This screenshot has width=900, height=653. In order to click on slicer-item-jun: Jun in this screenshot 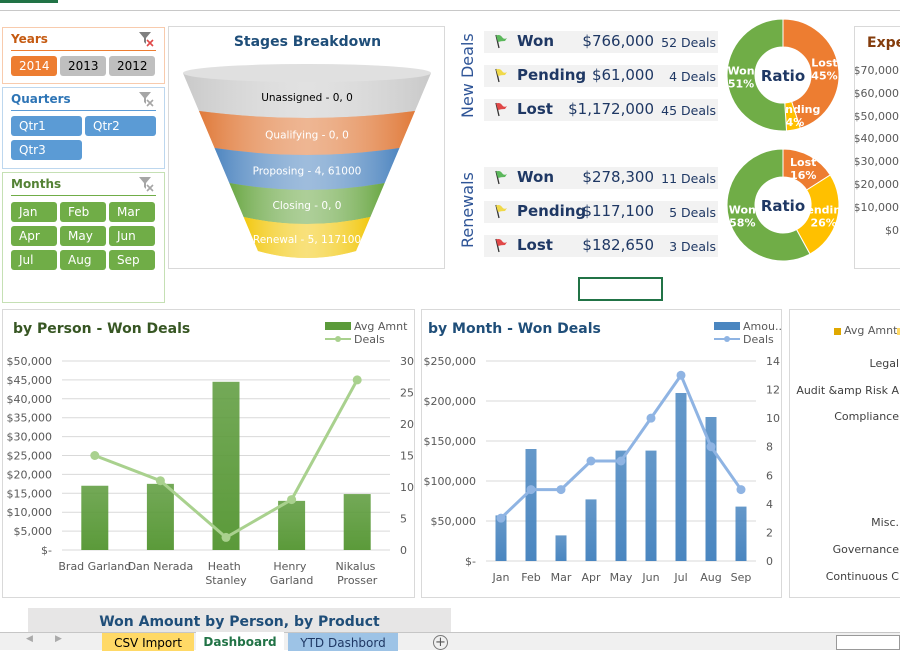, I will do `click(132, 236)`.